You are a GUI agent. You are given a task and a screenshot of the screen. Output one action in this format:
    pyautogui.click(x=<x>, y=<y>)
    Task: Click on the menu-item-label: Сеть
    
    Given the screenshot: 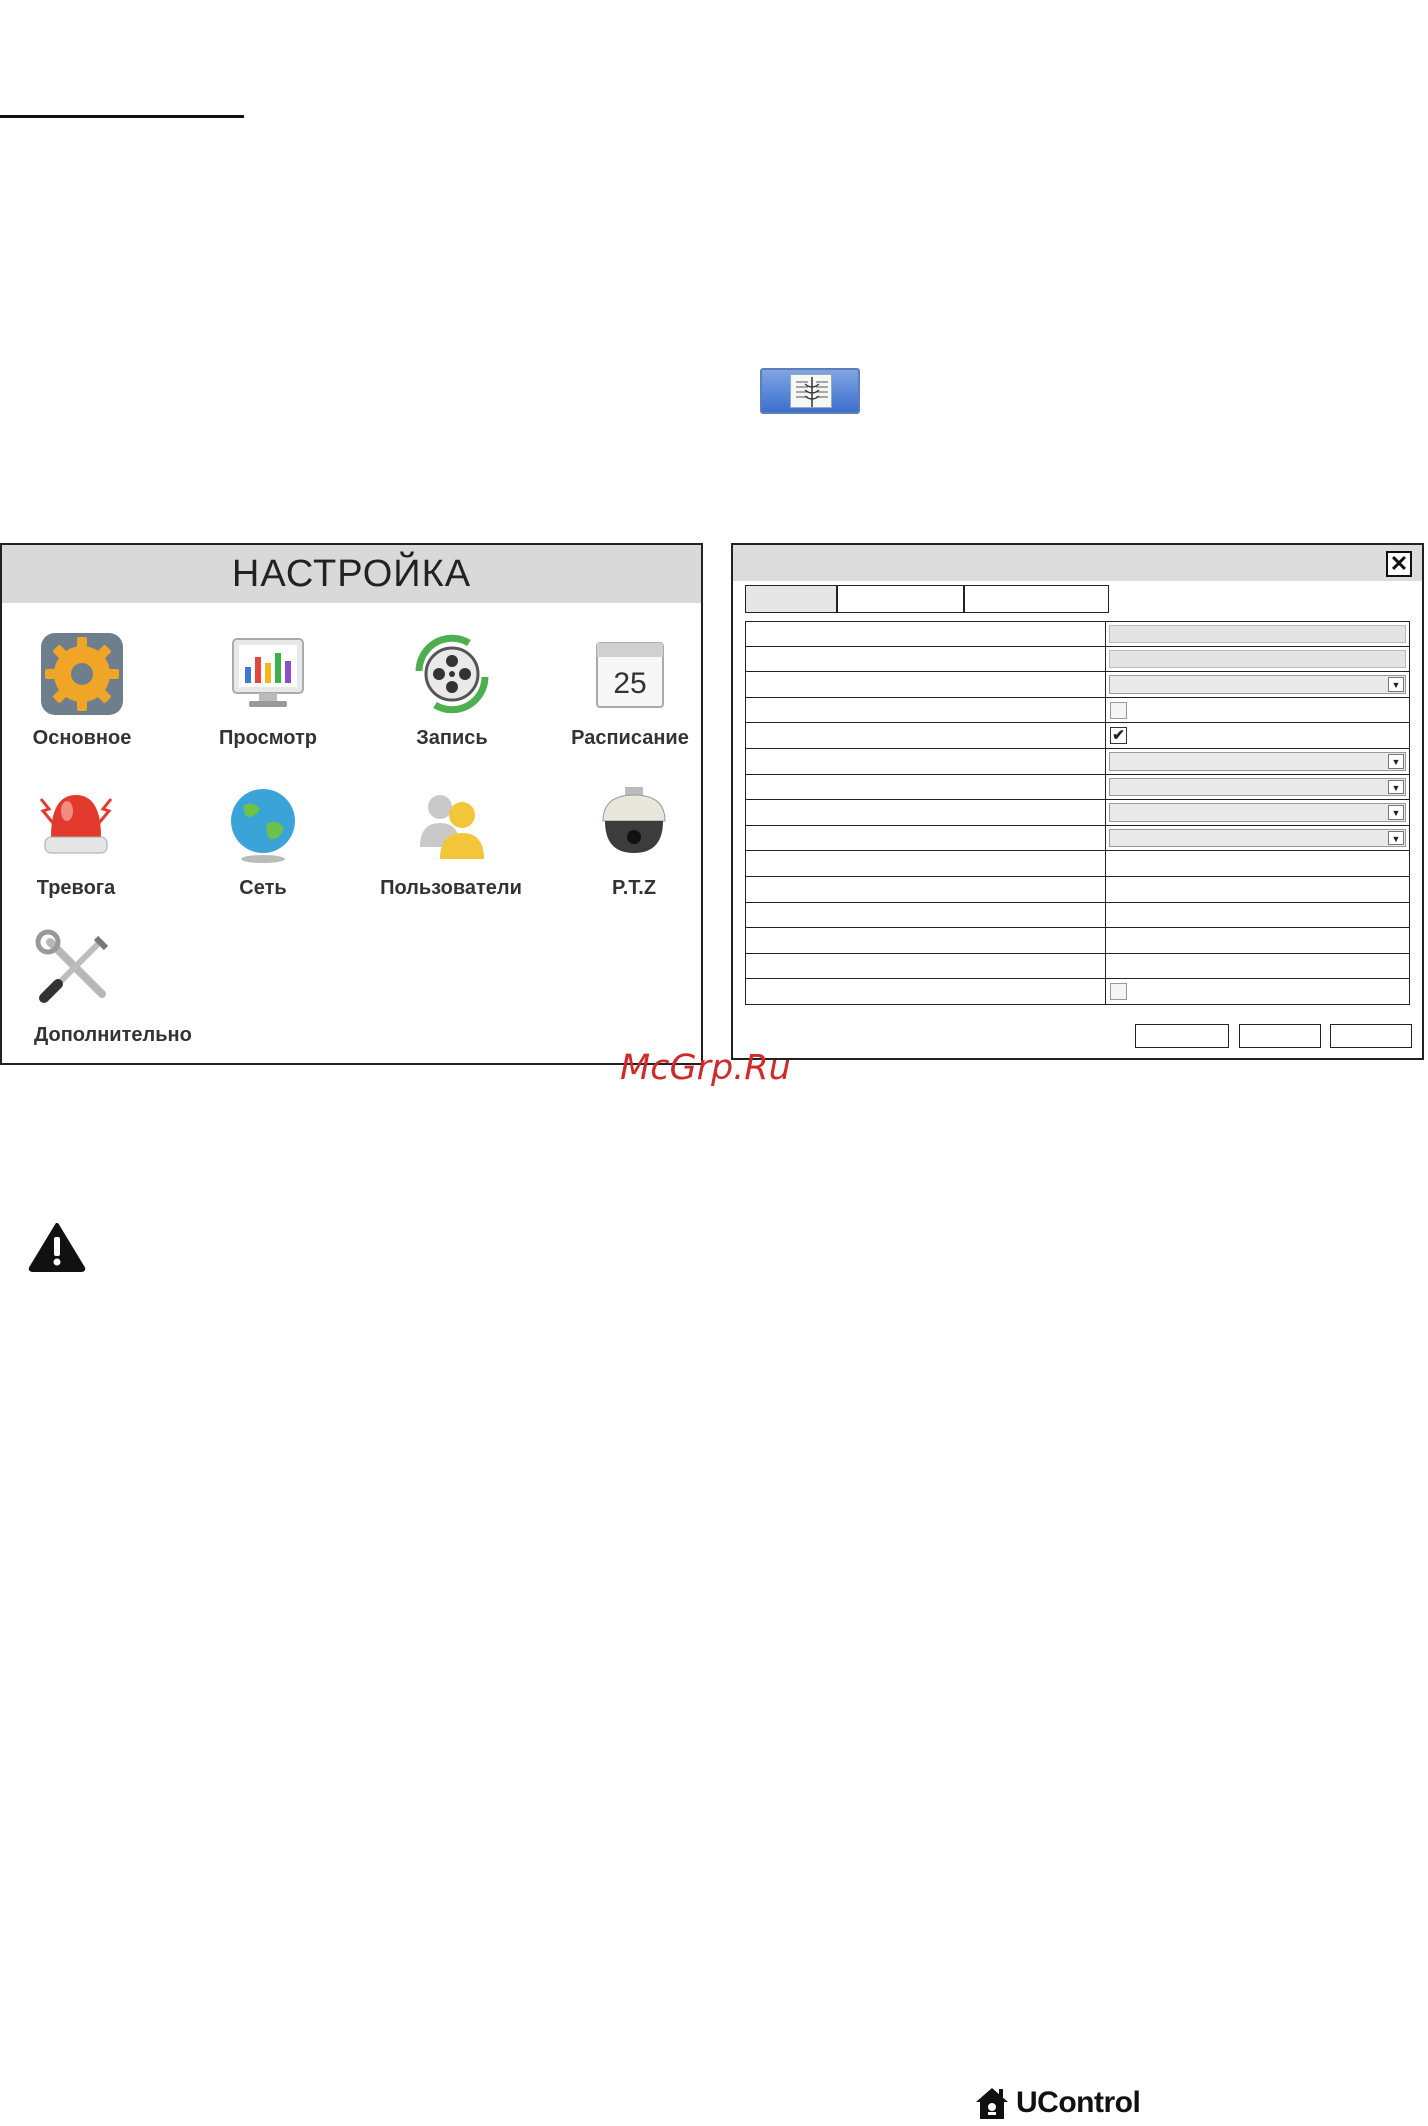 What is the action you would take?
    pyautogui.click(x=263, y=888)
    